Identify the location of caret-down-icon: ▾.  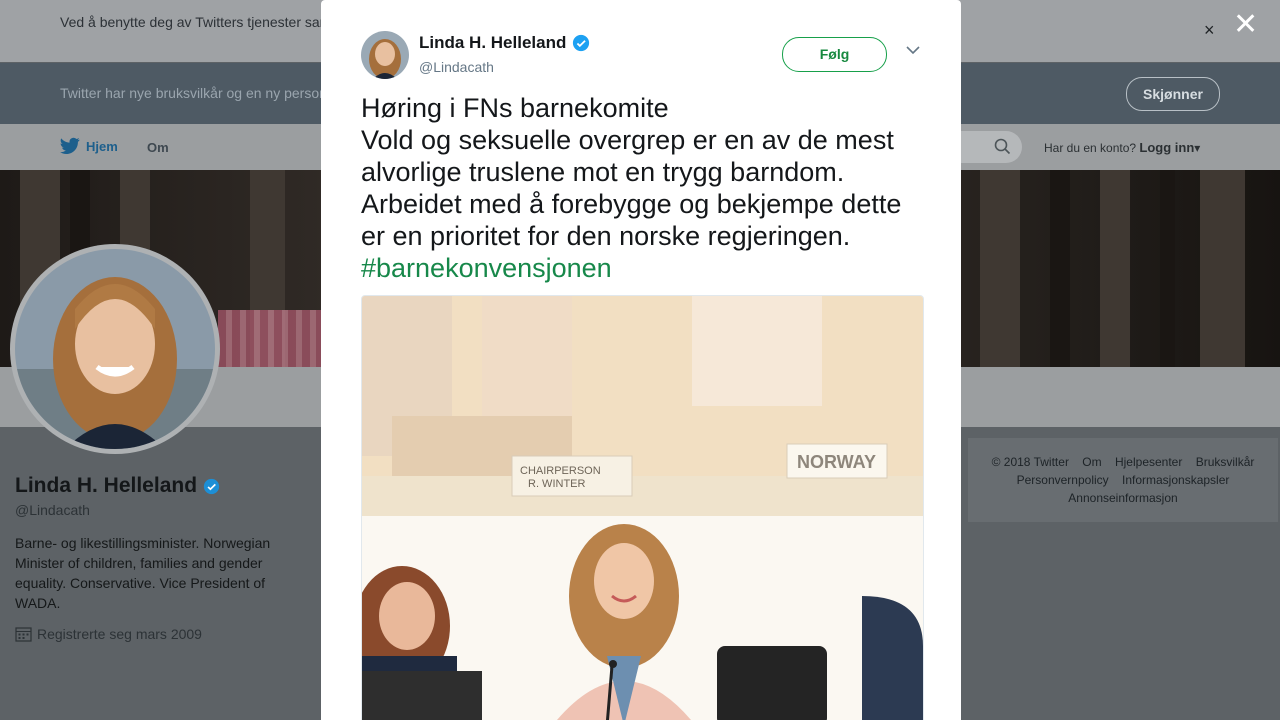
(1197, 148).